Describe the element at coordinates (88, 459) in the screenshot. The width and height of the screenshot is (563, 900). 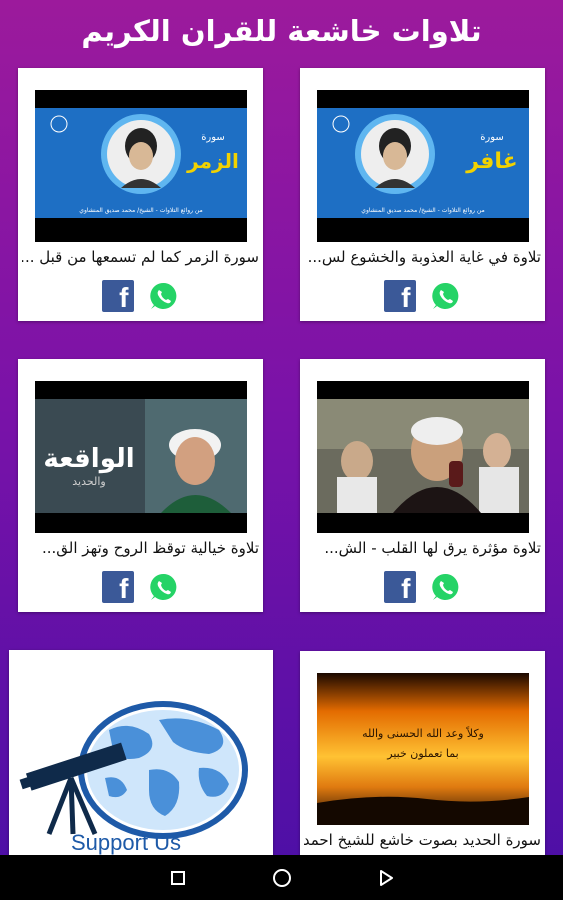
I see `thumb-name: الواقعة` at that location.